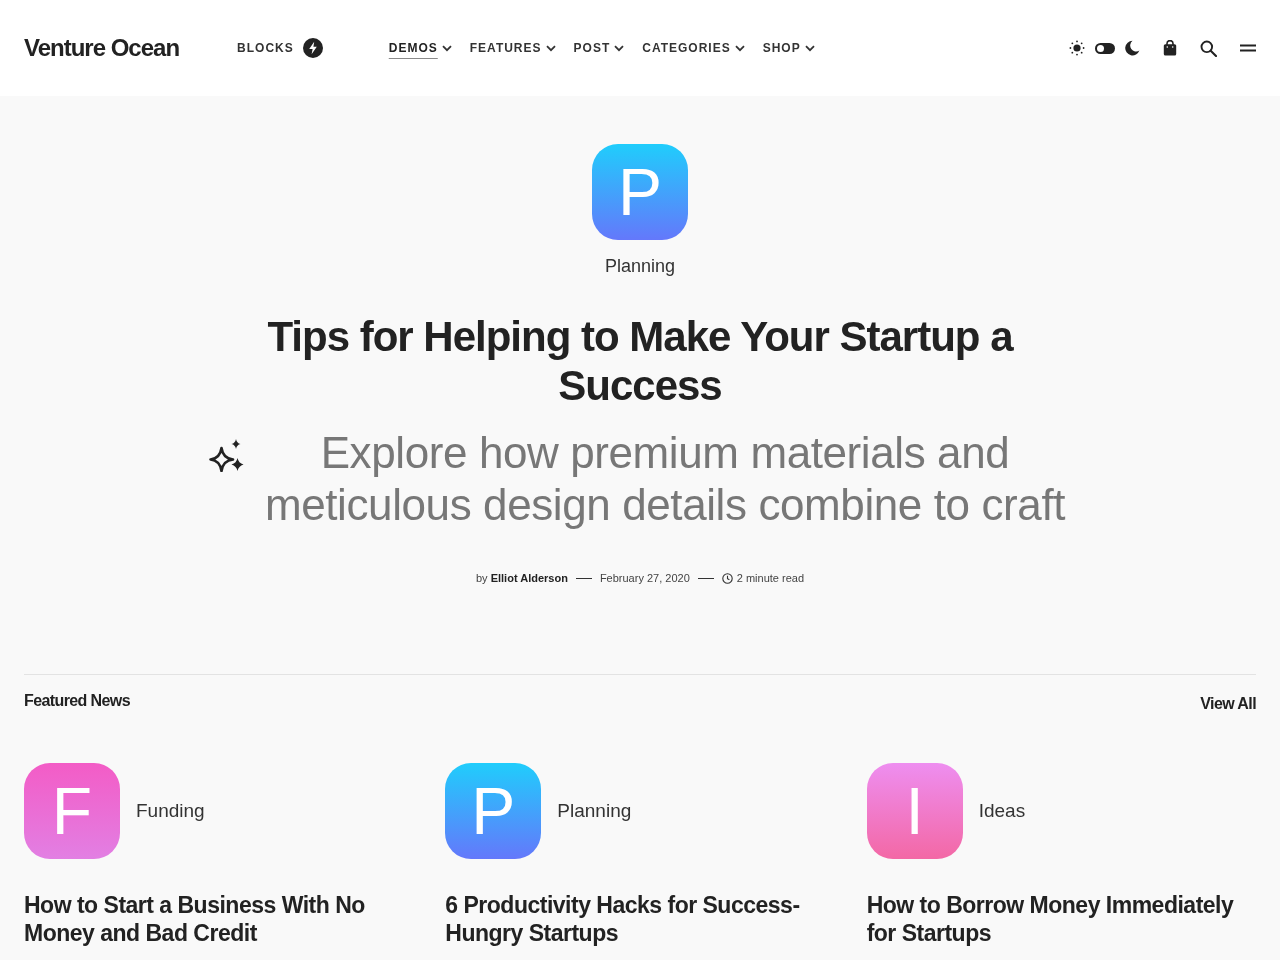 The width and height of the screenshot is (1280, 960). What do you see at coordinates (727, 578) in the screenshot?
I see `clock-icon` at bounding box center [727, 578].